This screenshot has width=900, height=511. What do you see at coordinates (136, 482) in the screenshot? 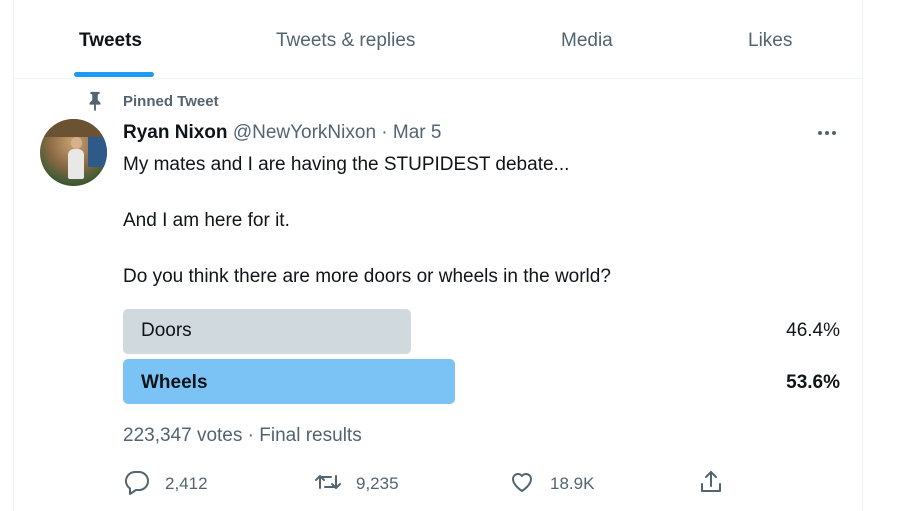
I see `reply-icon` at bounding box center [136, 482].